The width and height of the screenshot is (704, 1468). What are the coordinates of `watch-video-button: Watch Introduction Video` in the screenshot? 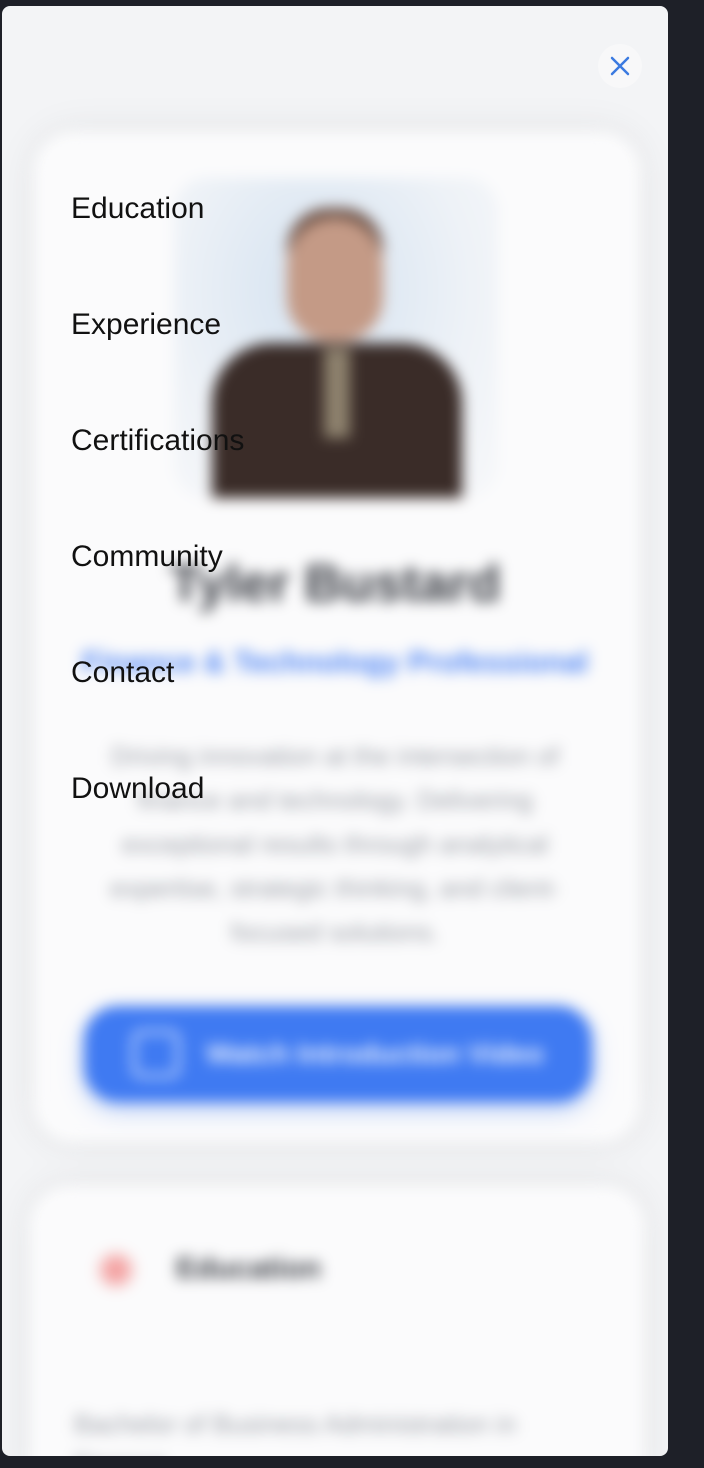 It's located at (338, 1054).